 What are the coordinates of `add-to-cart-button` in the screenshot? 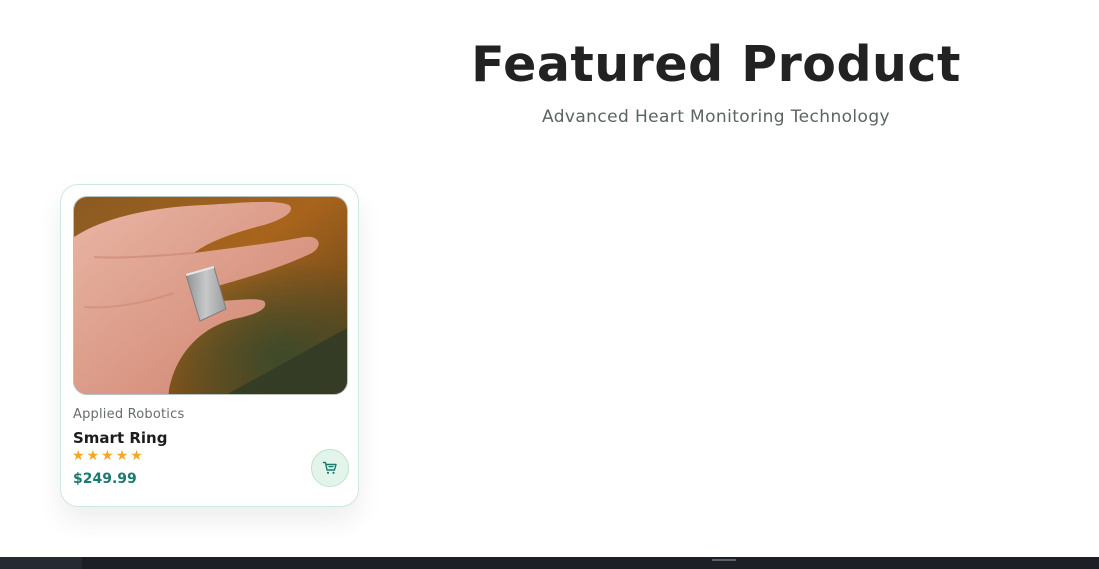 It's located at (330, 468).